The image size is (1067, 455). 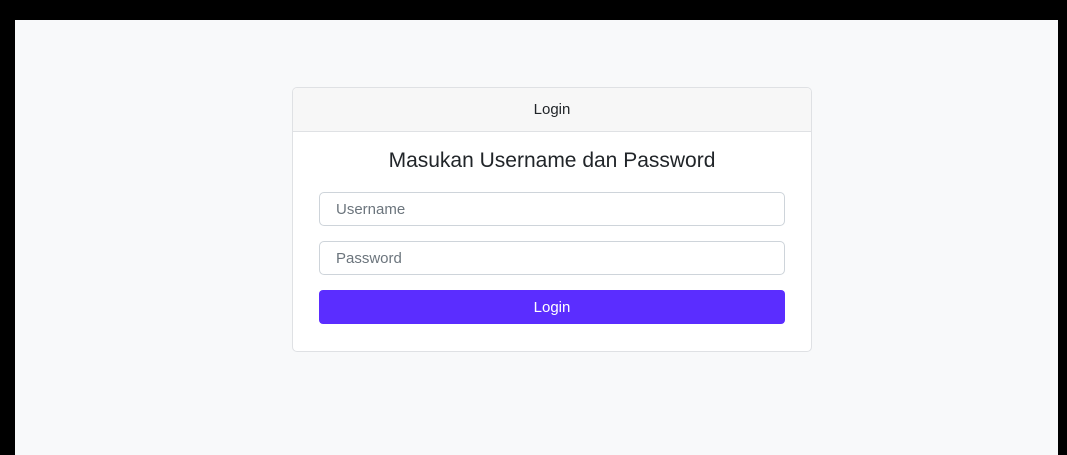 What do you see at coordinates (552, 307) in the screenshot?
I see `login-button: Login` at bounding box center [552, 307].